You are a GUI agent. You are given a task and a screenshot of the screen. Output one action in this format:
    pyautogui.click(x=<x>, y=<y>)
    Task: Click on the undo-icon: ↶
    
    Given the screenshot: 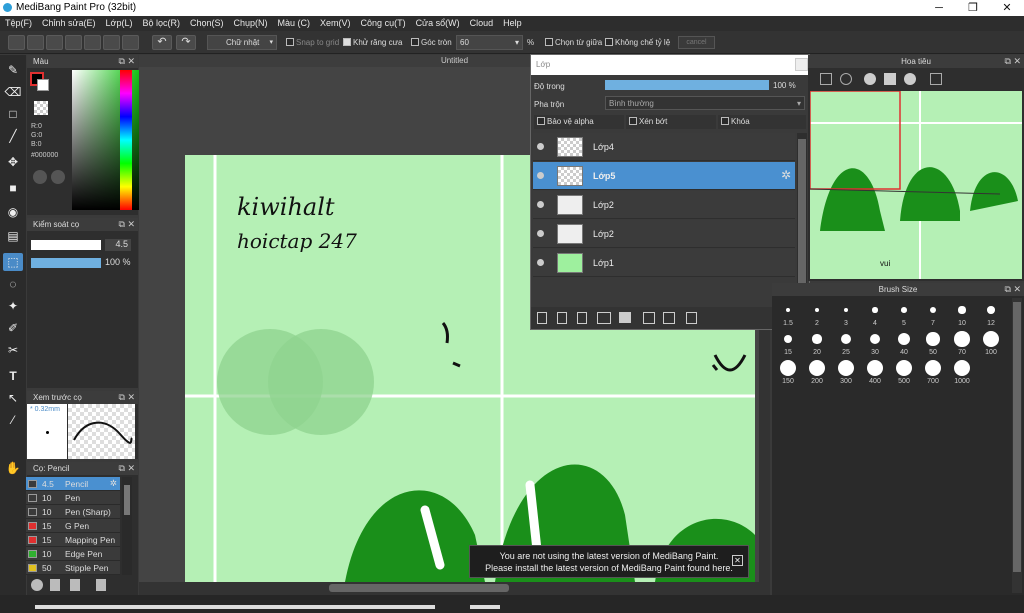 What is the action you would take?
    pyautogui.click(x=162, y=42)
    